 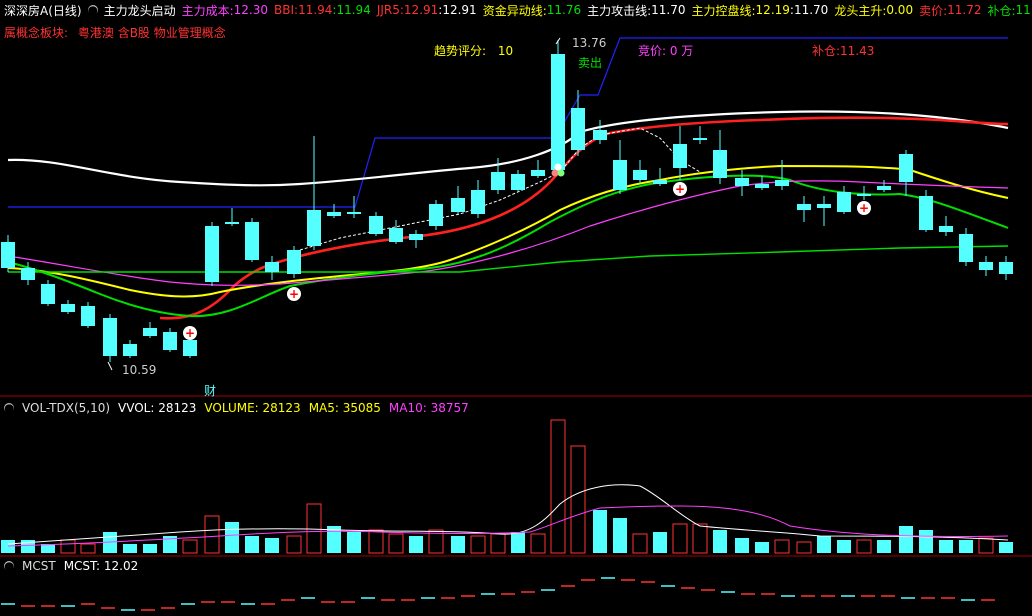 What do you see at coordinates (843, 51) in the screenshot?
I see `bucang-label: 补仓:11.43` at bounding box center [843, 51].